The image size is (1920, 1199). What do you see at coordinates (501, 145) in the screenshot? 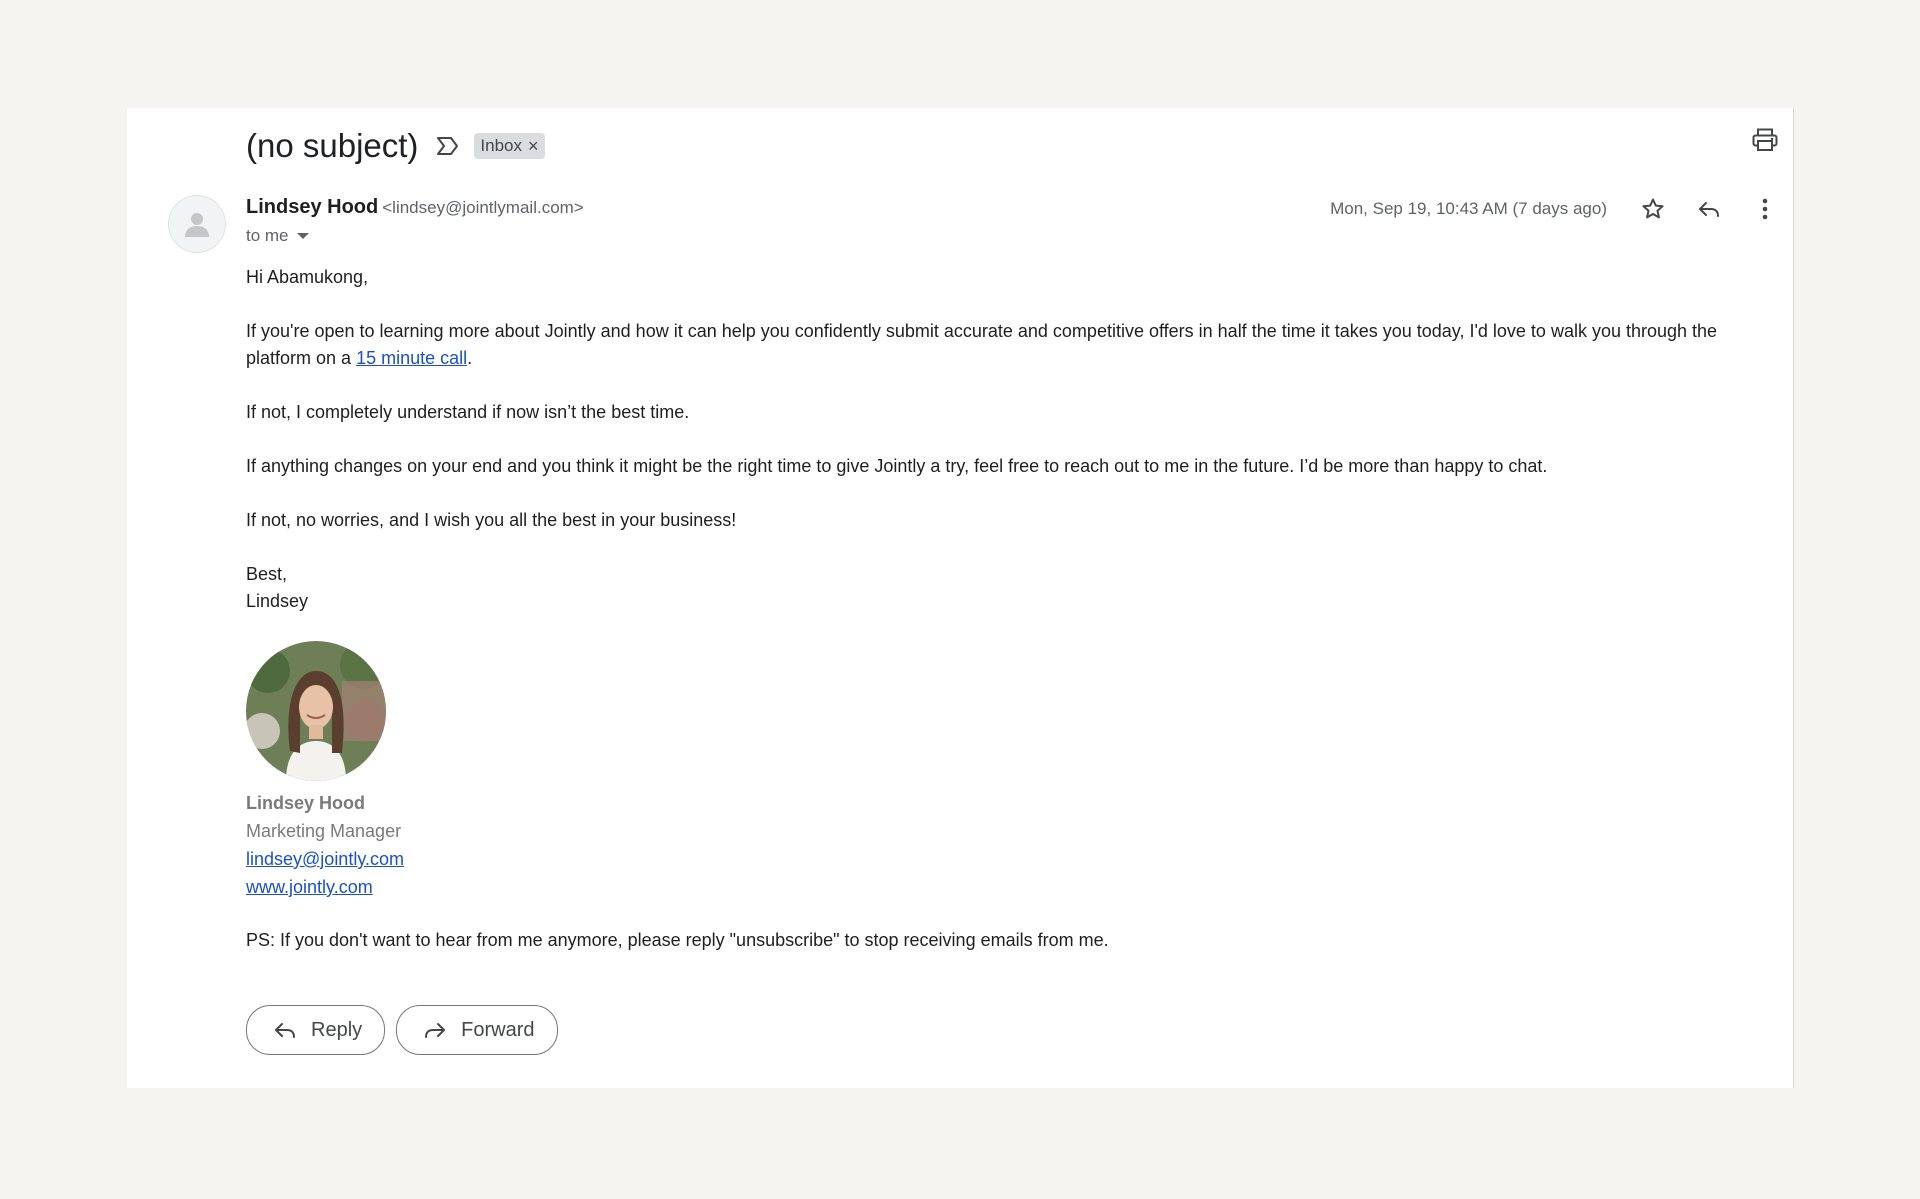
I see `inbox-label-text: Inbox` at bounding box center [501, 145].